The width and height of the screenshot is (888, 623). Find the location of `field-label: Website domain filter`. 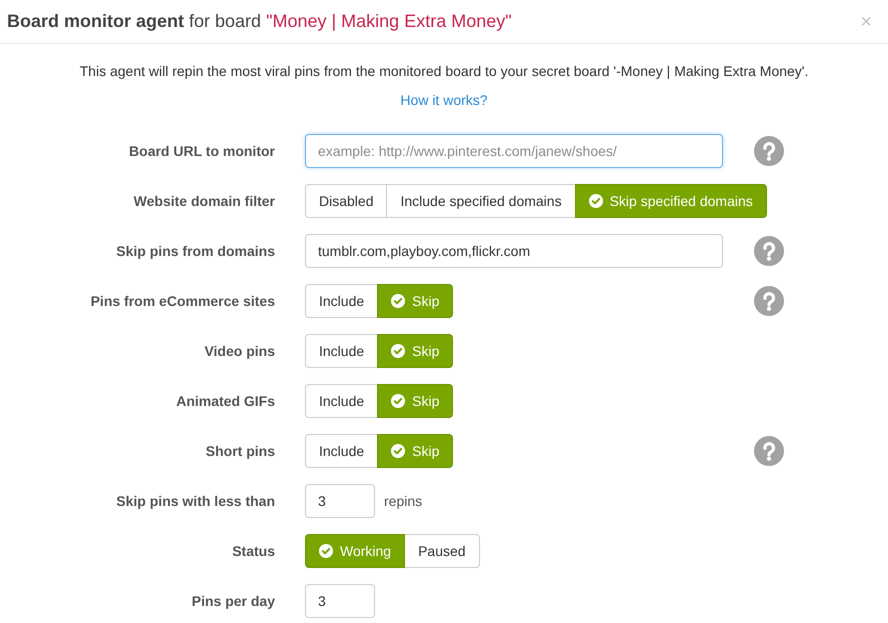

field-label: Website domain filter is located at coordinates (204, 201).